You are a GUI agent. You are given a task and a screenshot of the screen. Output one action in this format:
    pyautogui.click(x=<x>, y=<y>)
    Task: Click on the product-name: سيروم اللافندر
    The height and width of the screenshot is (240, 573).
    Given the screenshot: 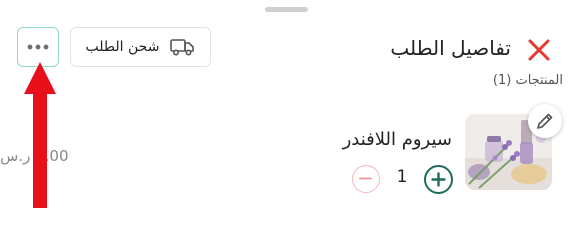 What is the action you would take?
    pyautogui.click(x=397, y=139)
    